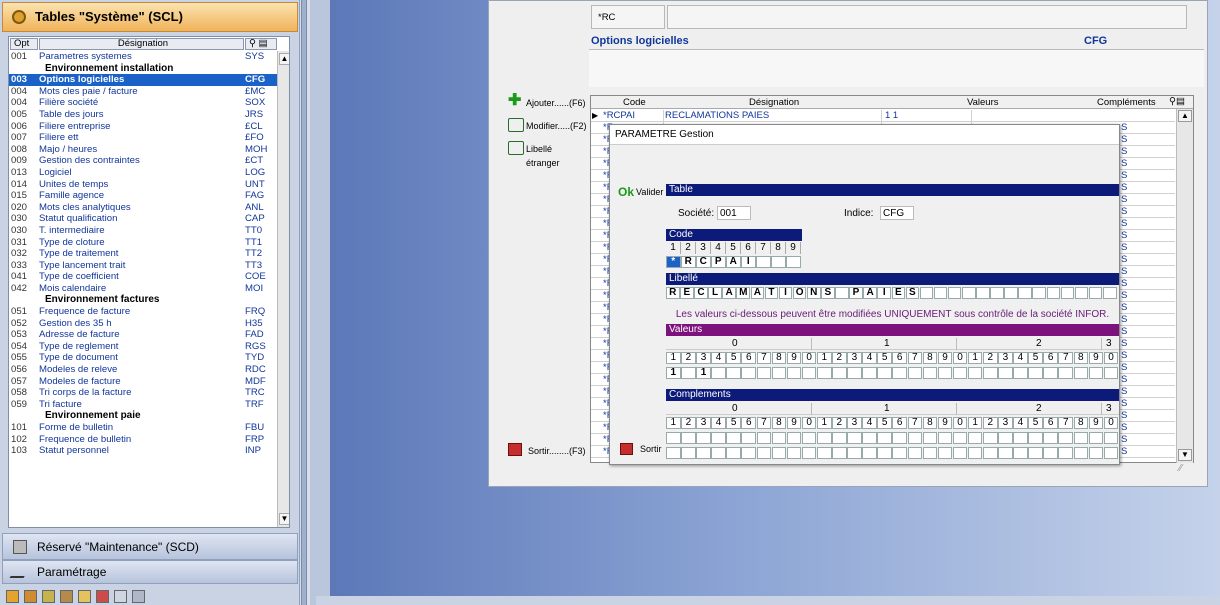 This screenshot has width=1220, height=605. I want to click on code-char-cell: C, so click(703, 262).